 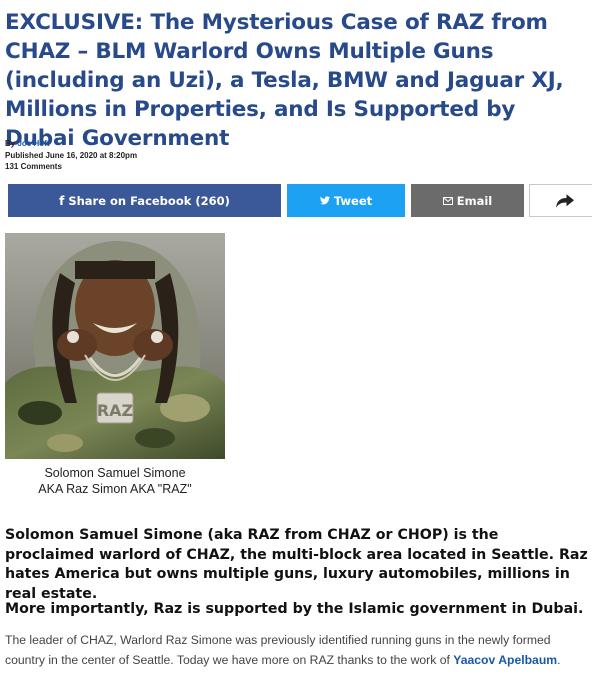 What do you see at coordinates (71, 144) in the screenshot?
I see `byline: By Joe Hoft` at bounding box center [71, 144].